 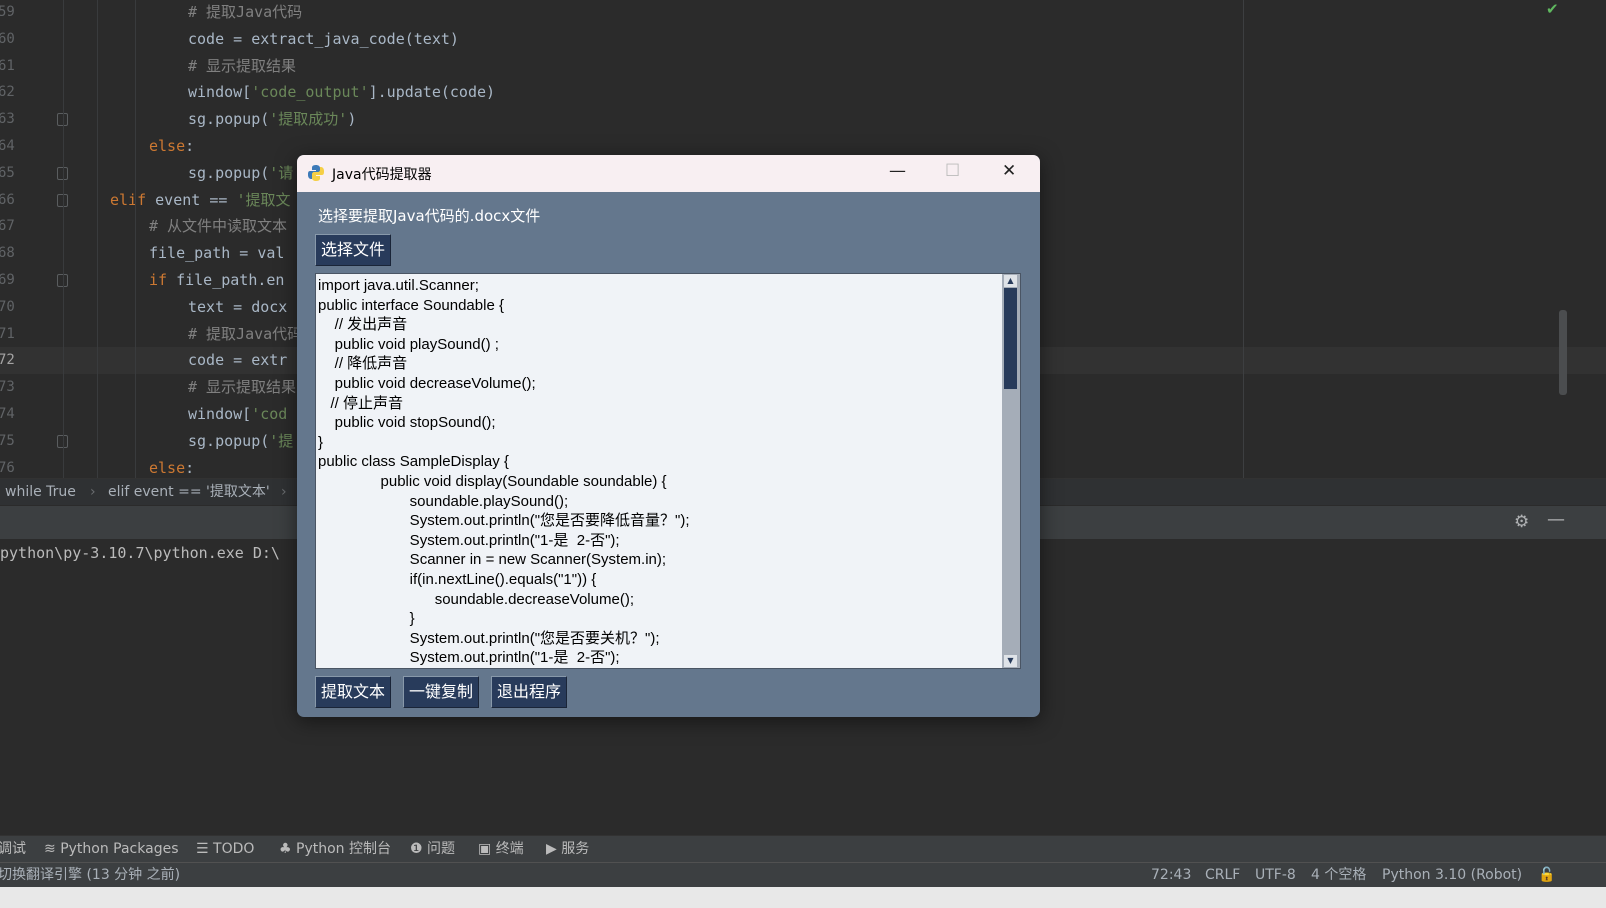 I want to click on tool-terminal: ▣ 终端, so click(x=501, y=849).